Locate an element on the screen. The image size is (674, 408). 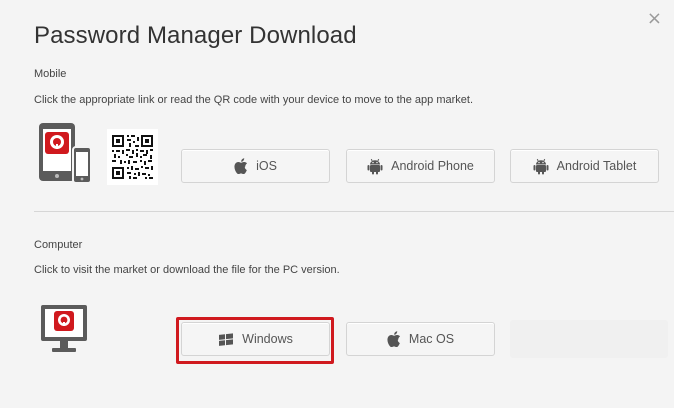
empty-button-placeholder is located at coordinates (589, 339).